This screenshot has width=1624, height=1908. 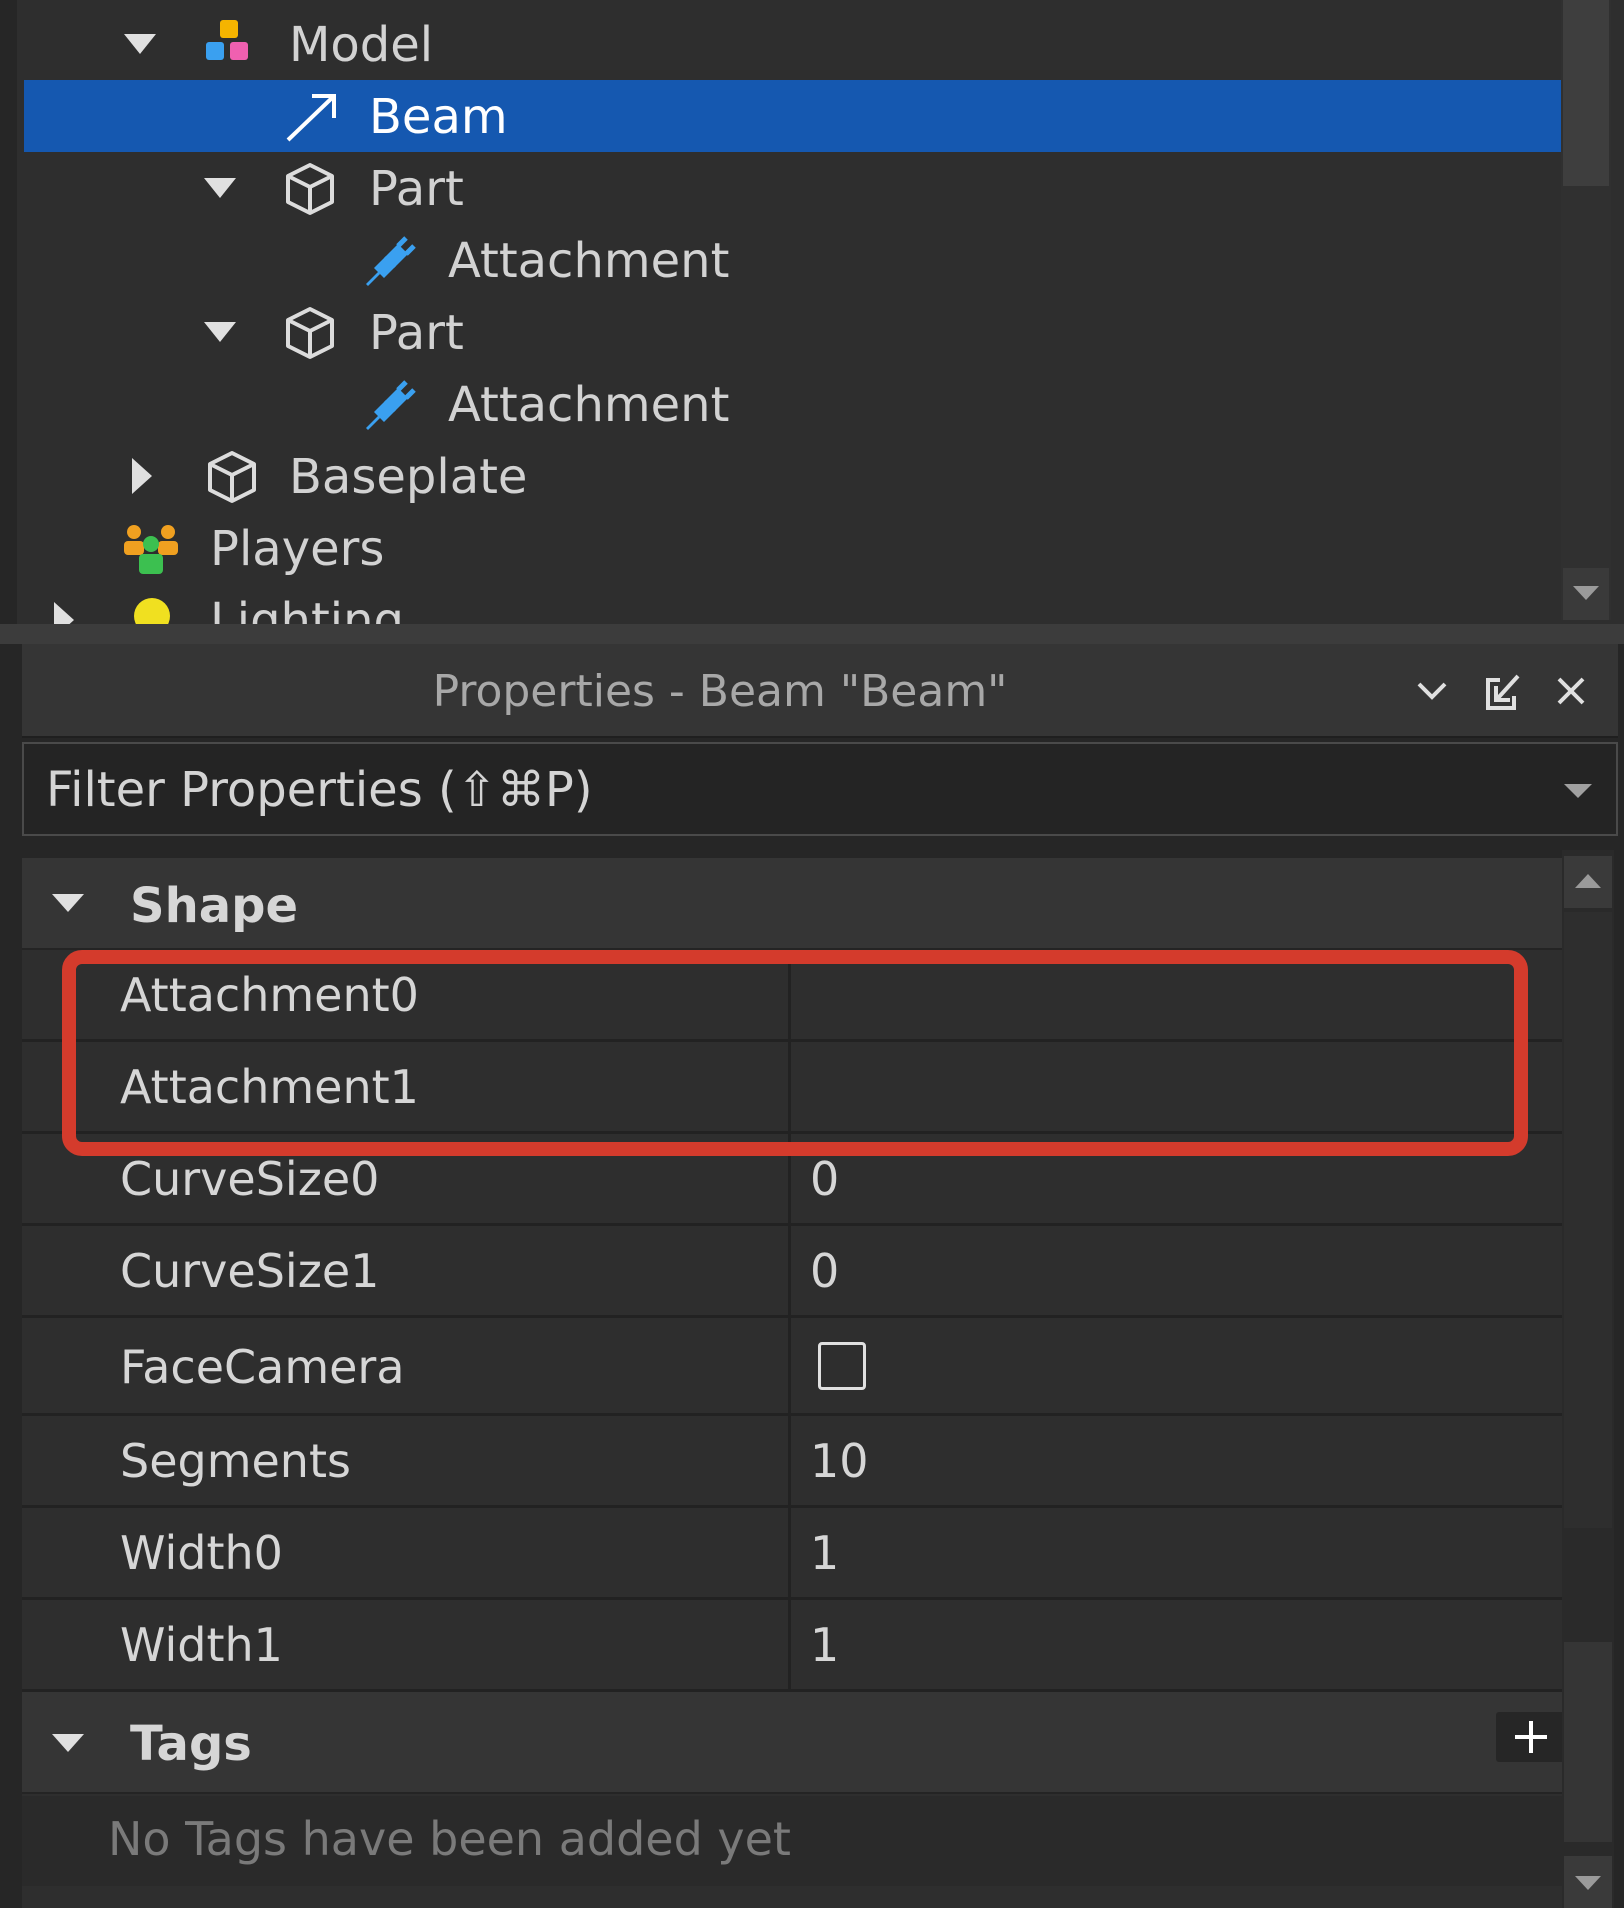 What do you see at coordinates (151, 549) in the screenshot?
I see `players-icon` at bounding box center [151, 549].